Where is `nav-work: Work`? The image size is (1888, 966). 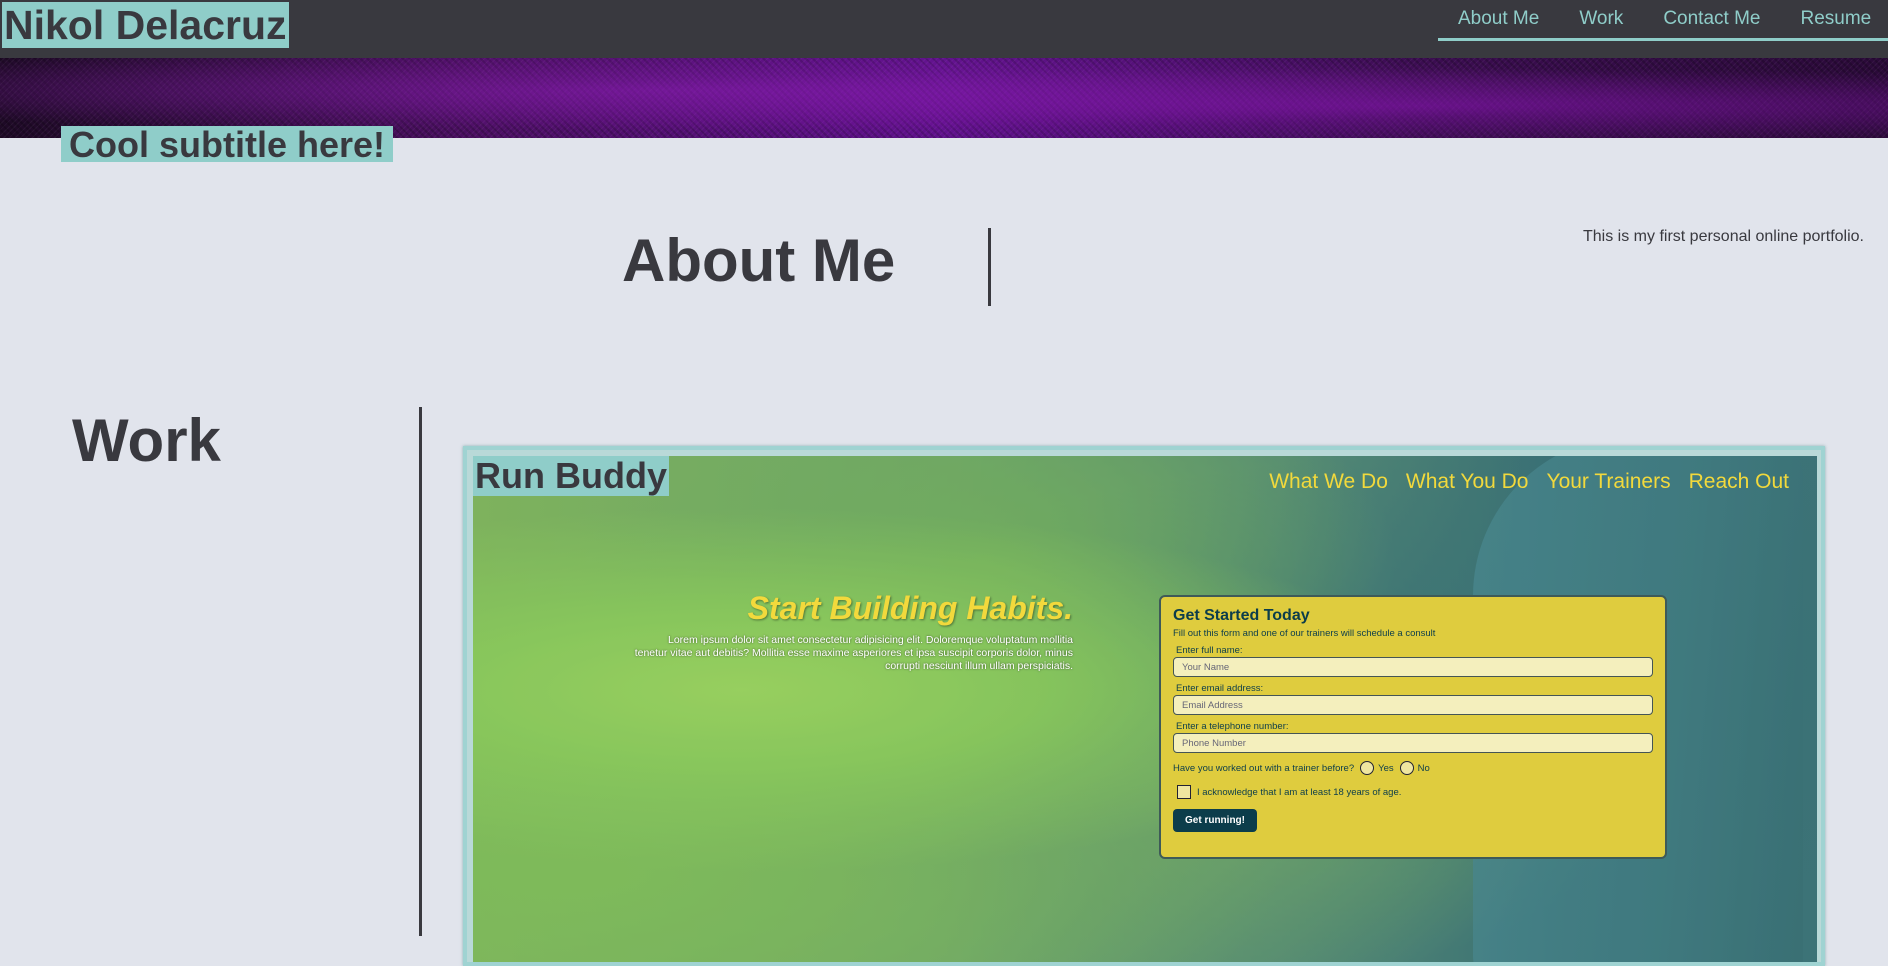 nav-work: Work is located at coordinates (1601, 19).